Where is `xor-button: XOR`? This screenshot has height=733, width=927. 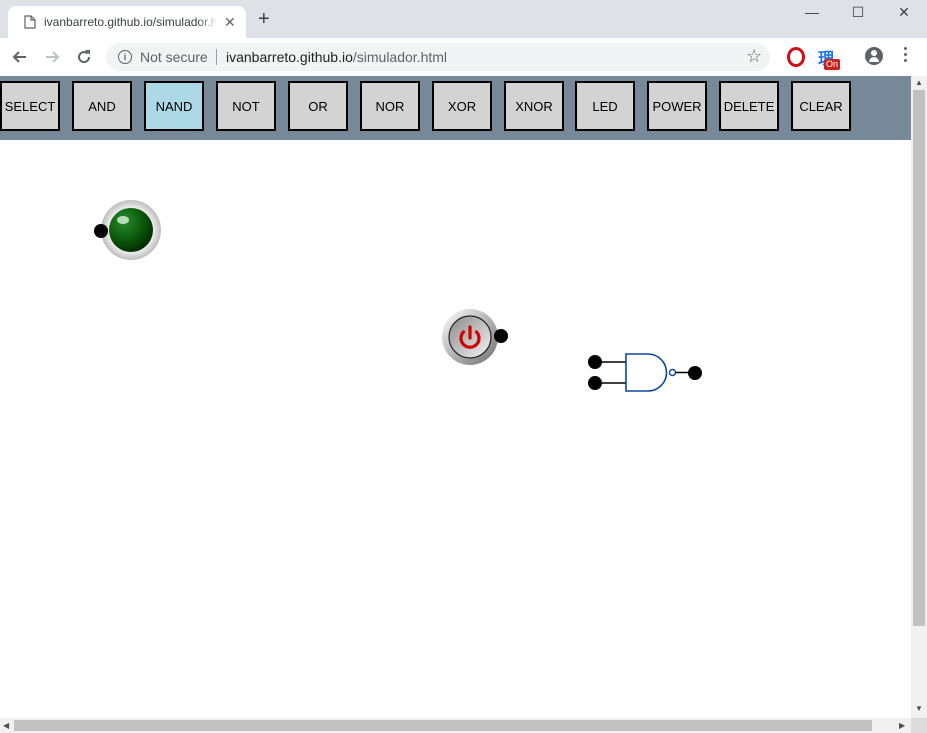
xor-button: XOR is located at coordinates (462, 106).